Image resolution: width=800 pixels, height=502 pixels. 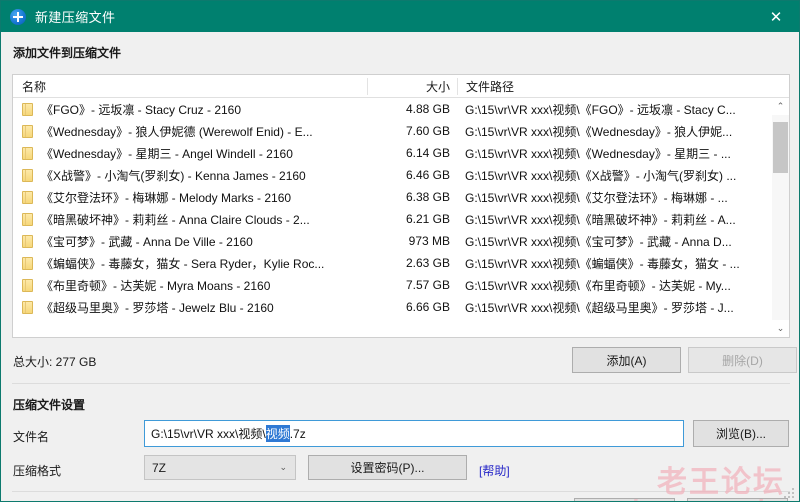 What do you see at coordinates (147, 241) in the screenshot?
I see `file-name: 《宝可梦》- 武藏 - Anna De Ville - 2160` at bounding box center [147, 241].